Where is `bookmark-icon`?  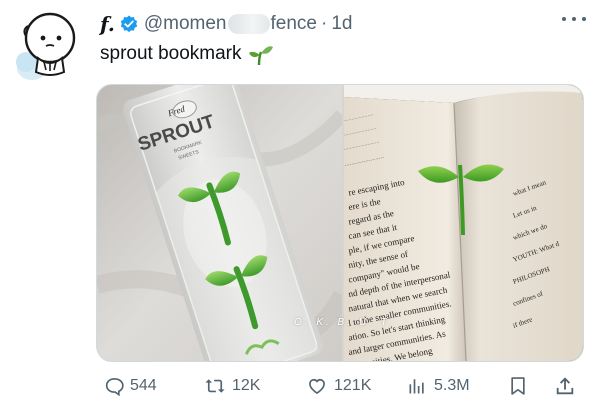 bookmark-icon is located at coordinates (518, 386).